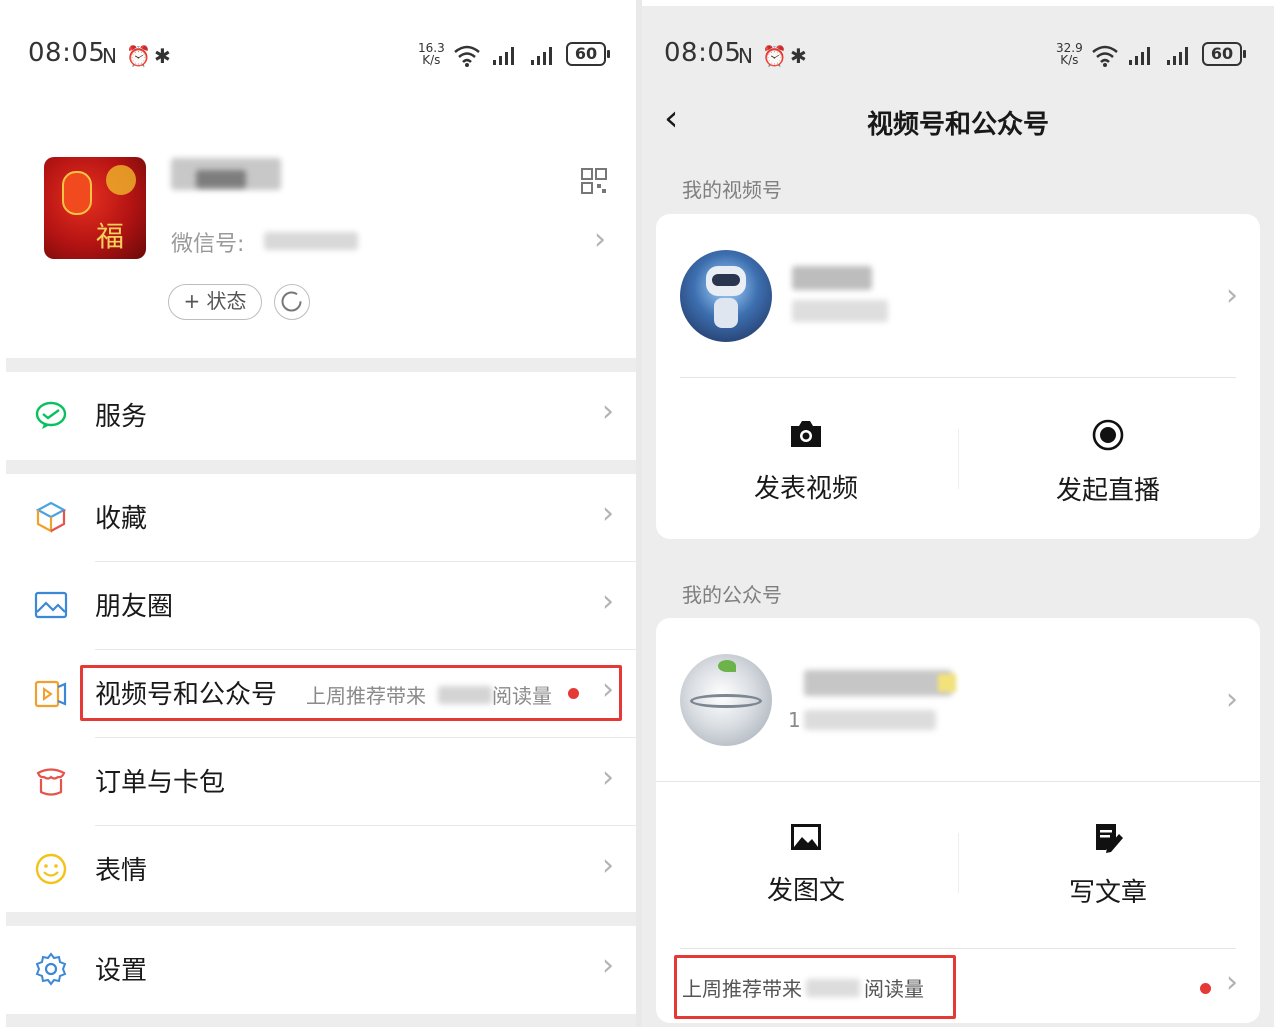 The height and width of the screenshot is (1027, 1280). Describe the element at coordinates (121, 519) in the screenshot. I see `menu-label: 收藏` at that location.